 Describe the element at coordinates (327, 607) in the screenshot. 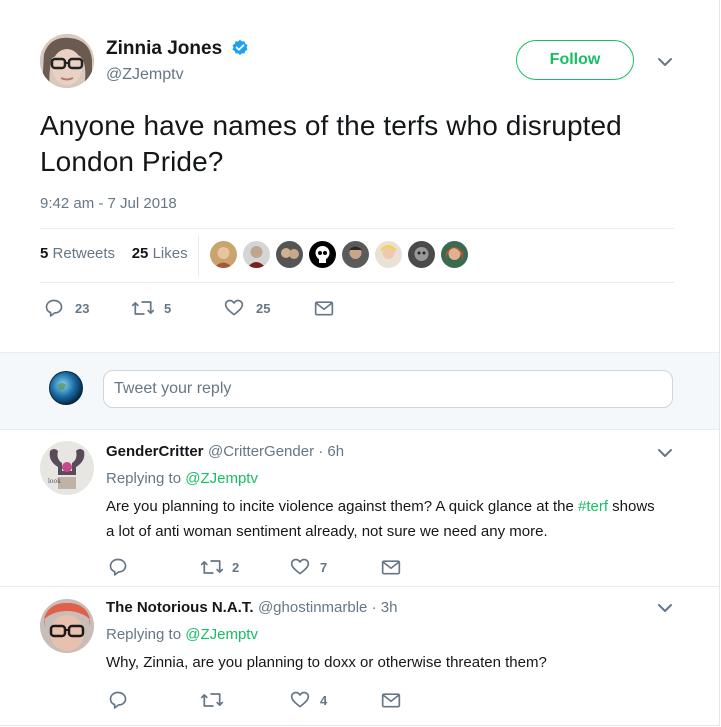

I see `reply-meta: @ghostinmarble · 3h` at that location.